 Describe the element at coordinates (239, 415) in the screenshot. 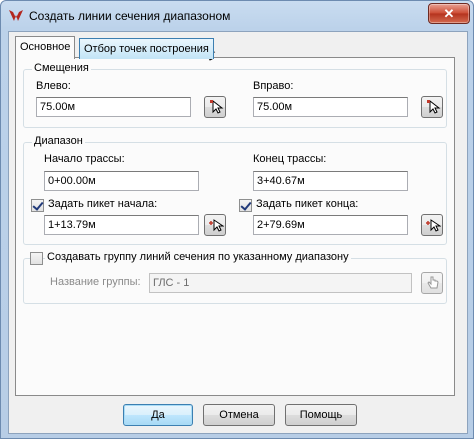

I see `cancel-button: Отмена` at that location.